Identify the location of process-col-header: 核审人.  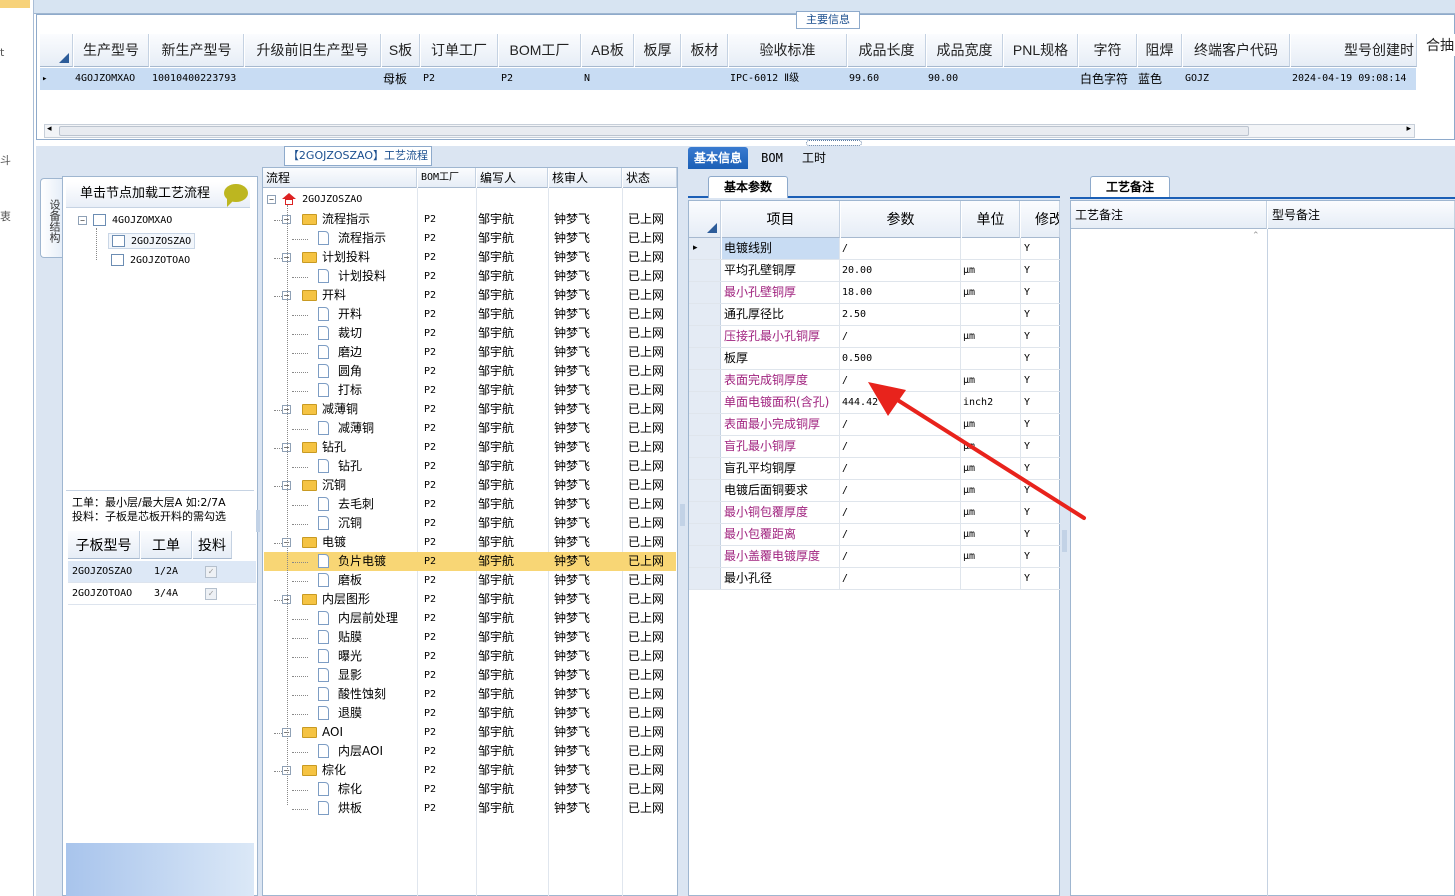
(585, 178).